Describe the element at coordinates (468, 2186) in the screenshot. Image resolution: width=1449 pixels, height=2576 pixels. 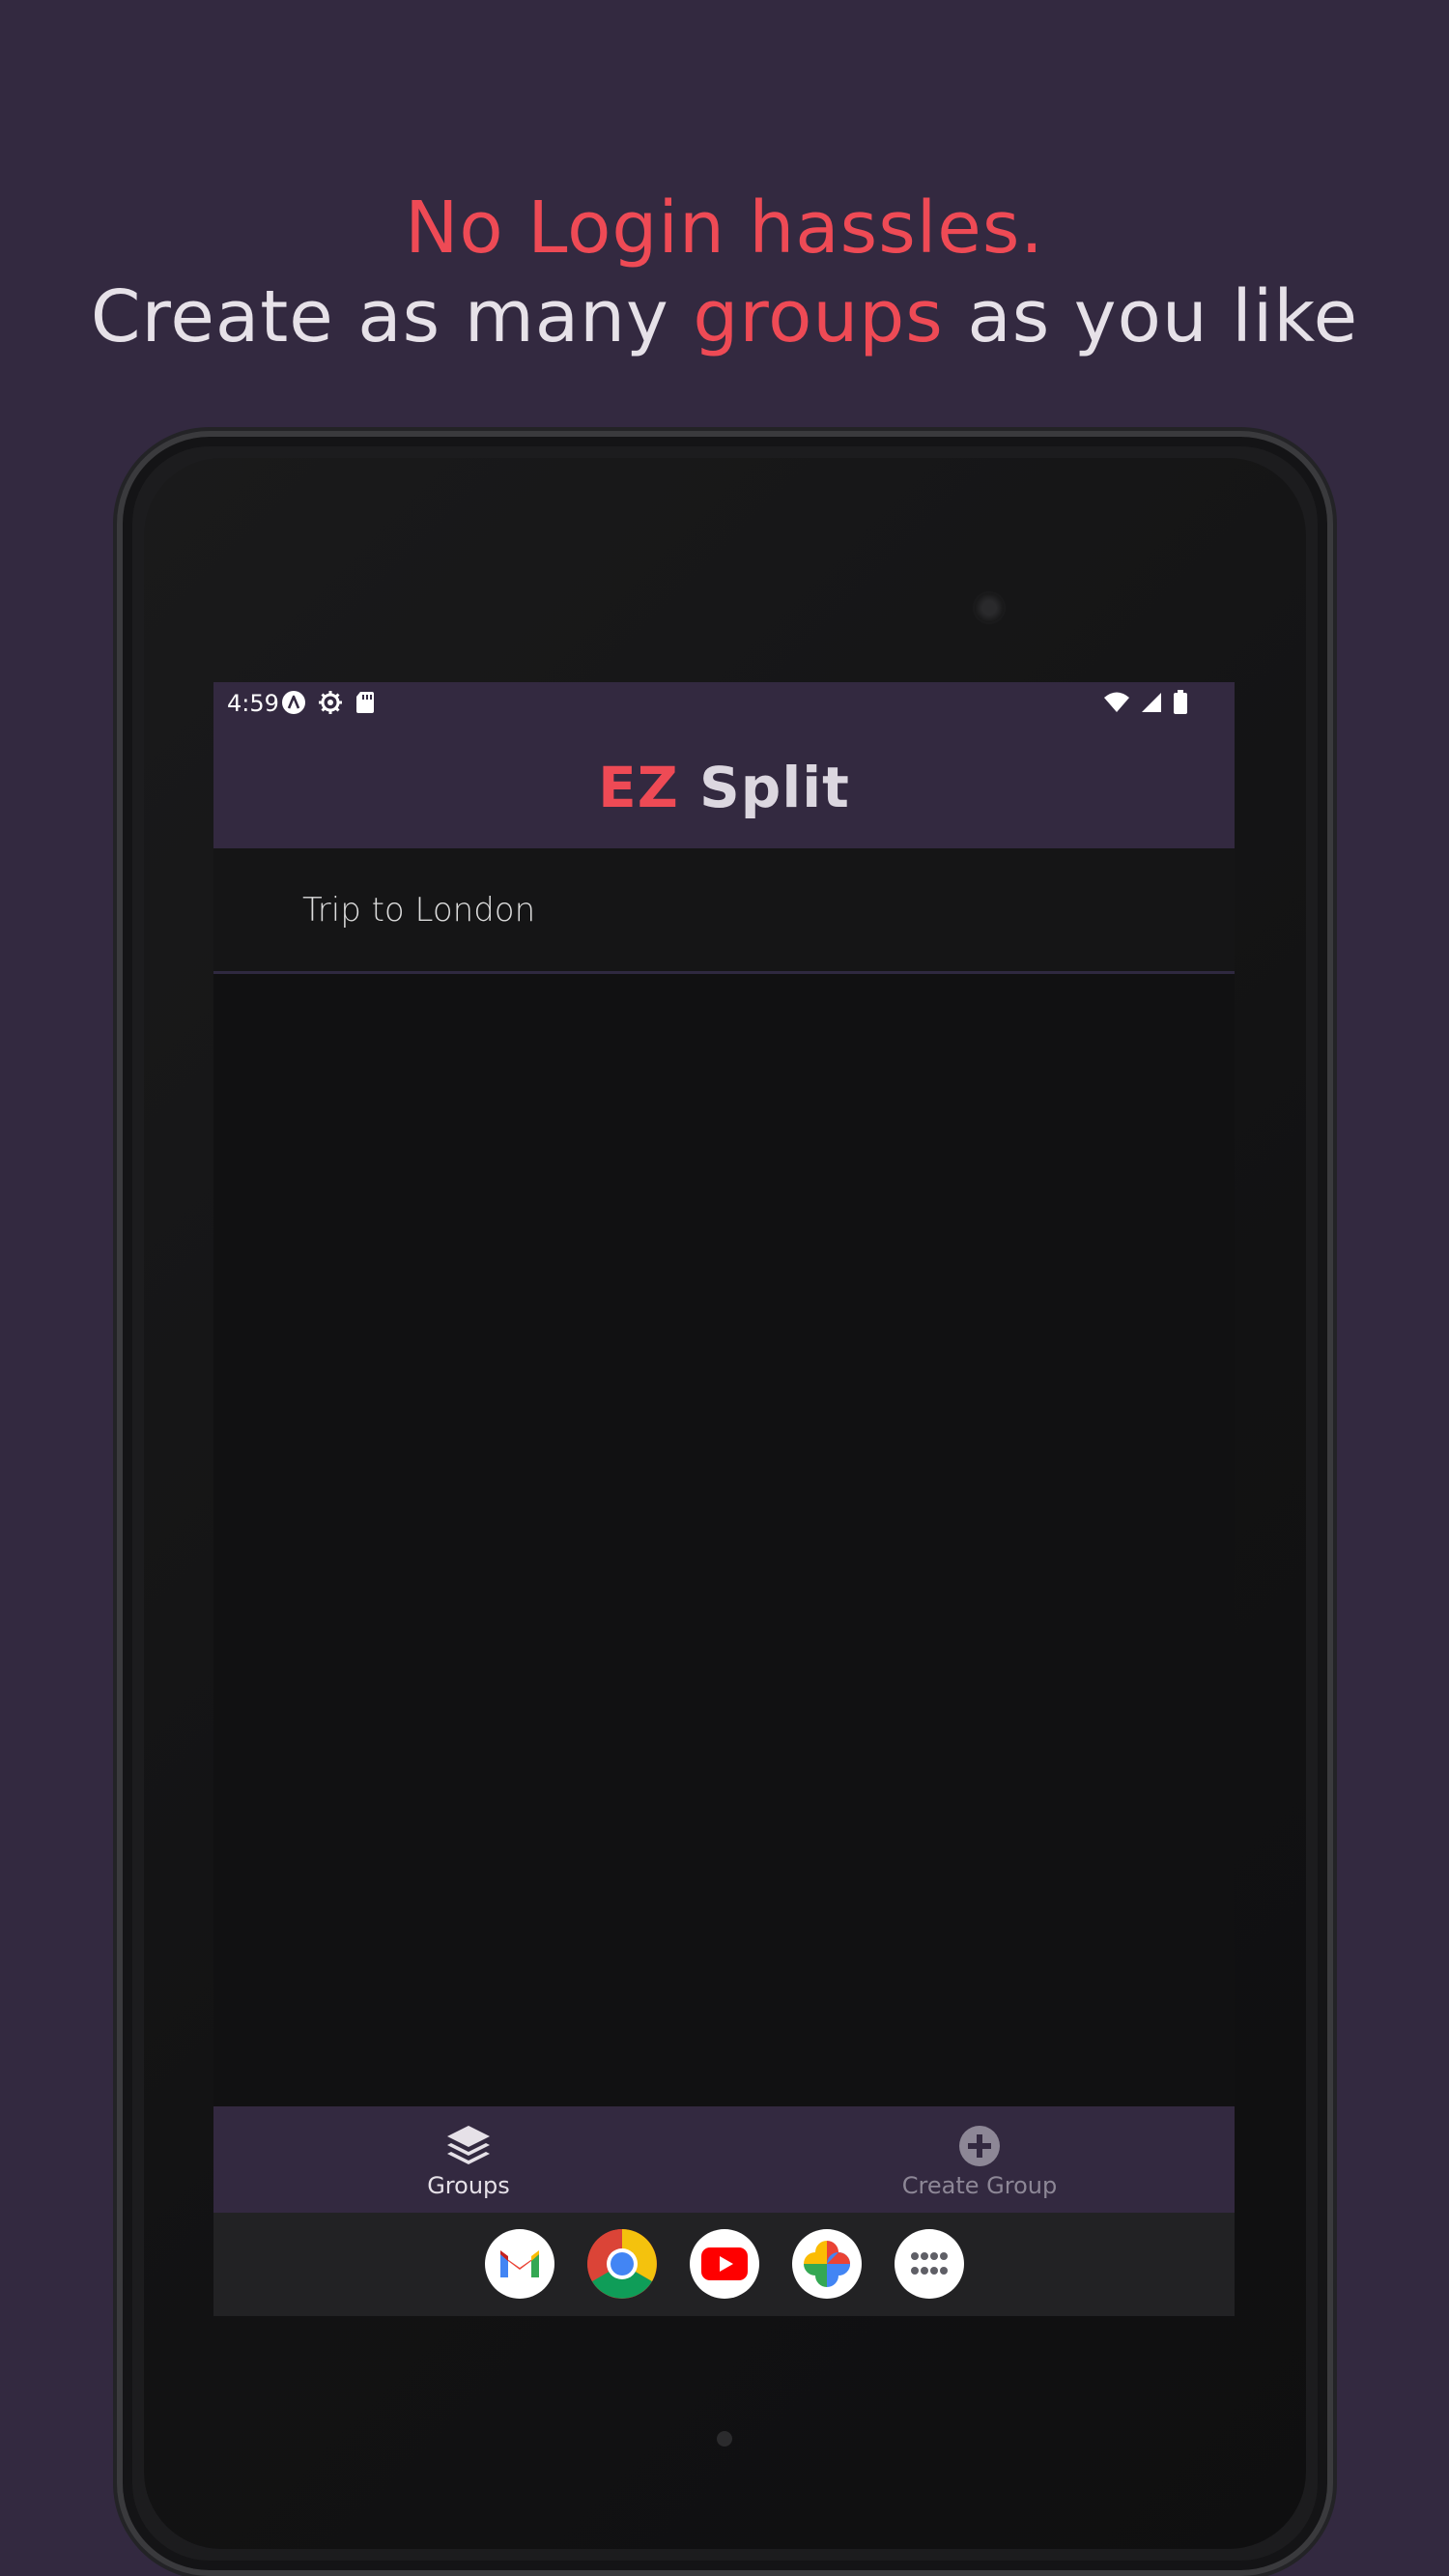
I see `nav-tab-groups-label: Groups` at that location.